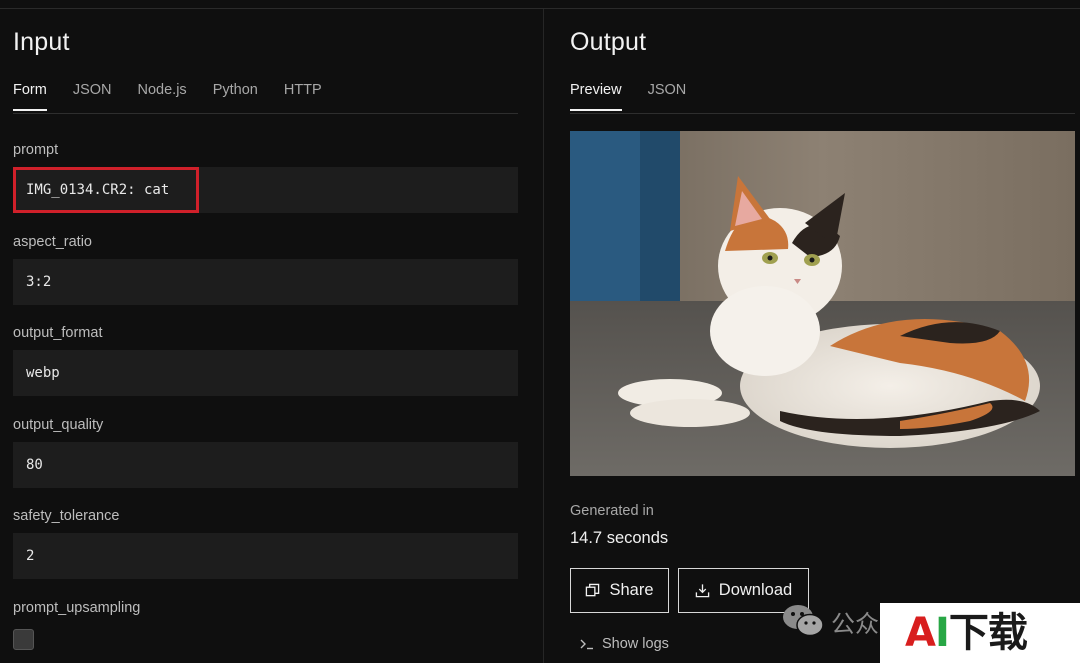 The height and width of the screenshot is (663, 1080). Describe the element at coordinates (265, 190) in the screenshot. I see `prompt-input: IMG_0134.CR2: cat` at that location.